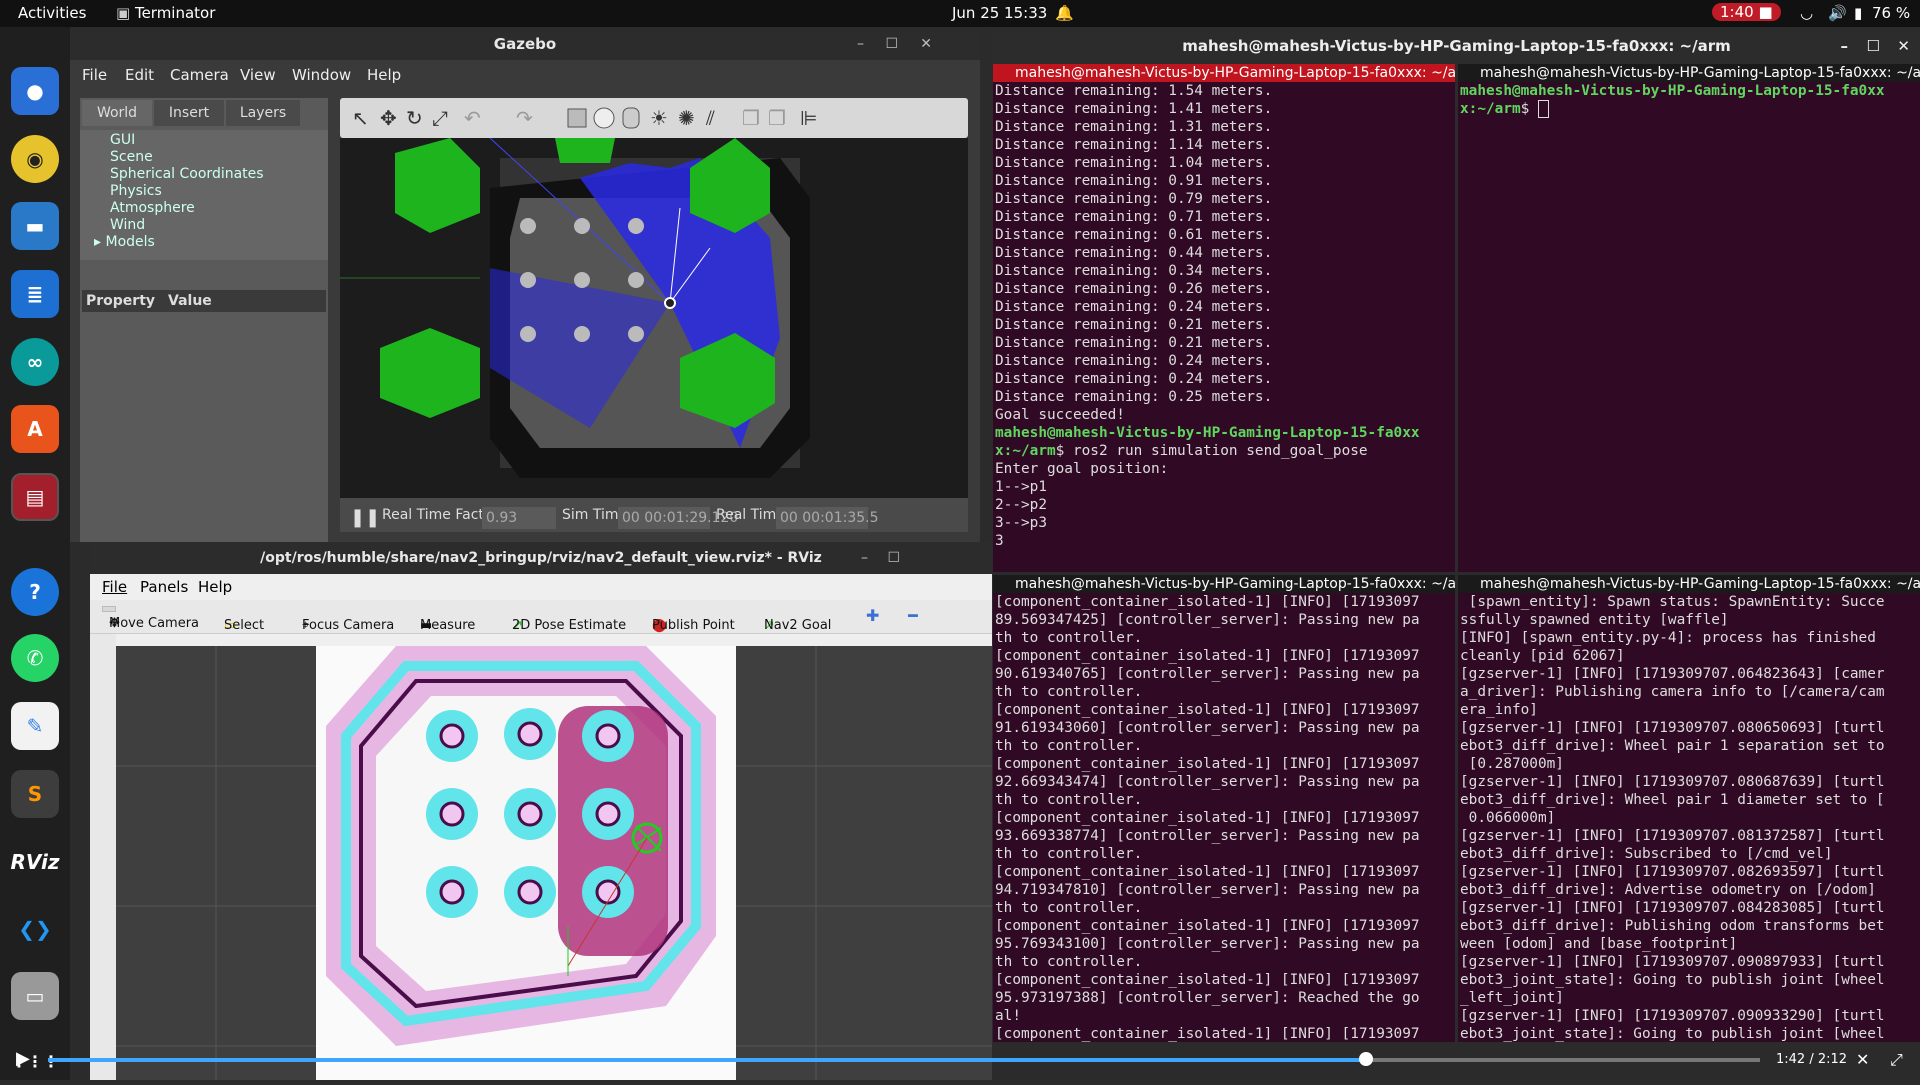 This screenshot has height=1085, width=1920. I want to click on whatsapp-icon: ✆, so click(35, 658).